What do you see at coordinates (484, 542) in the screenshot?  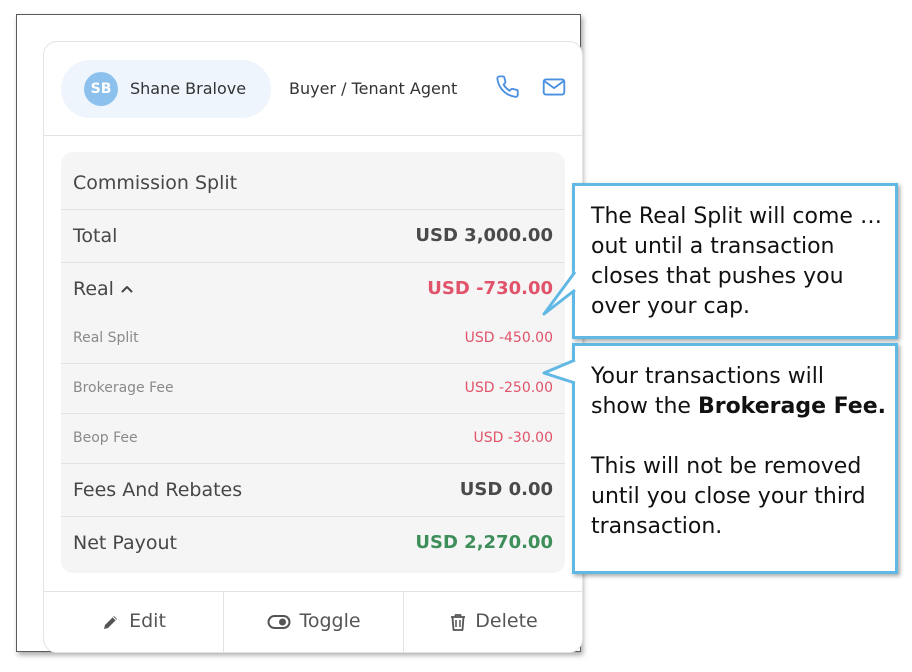 I see `net-payout-value: USD 2,270.00` at bounding box center [484, 542].